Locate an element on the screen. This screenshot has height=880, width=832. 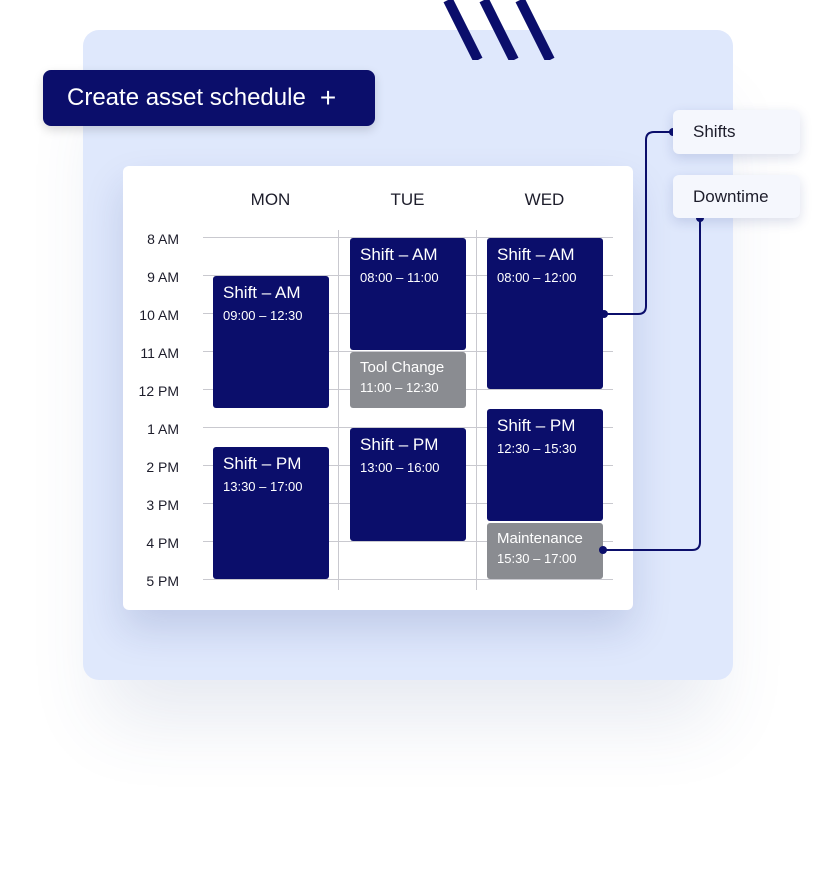
create-asset-schedule-button: Create asset schedule + is located at coordinates (209, 98).